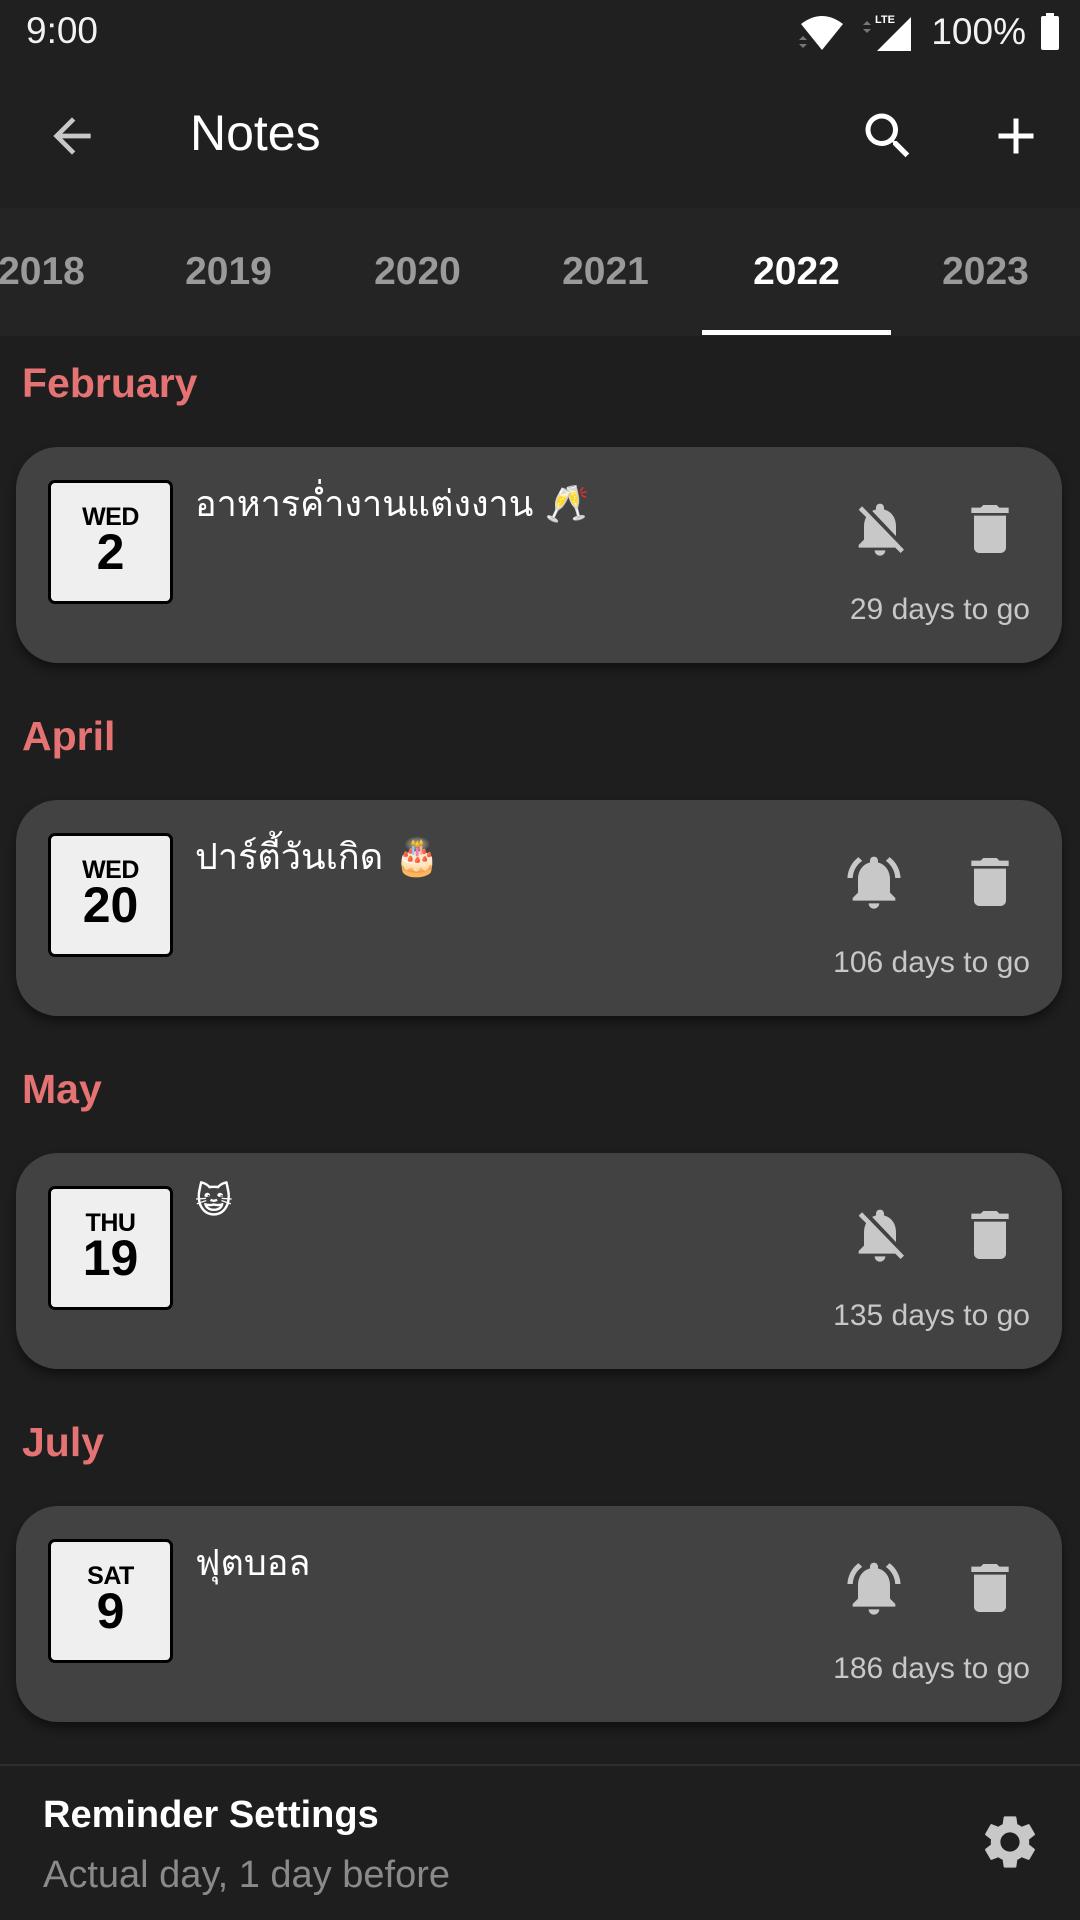  What do you see at coordinates (417, 272) in the screenshot?
I see `tab-year-2020: 2020` at bounding box center [417, 272].